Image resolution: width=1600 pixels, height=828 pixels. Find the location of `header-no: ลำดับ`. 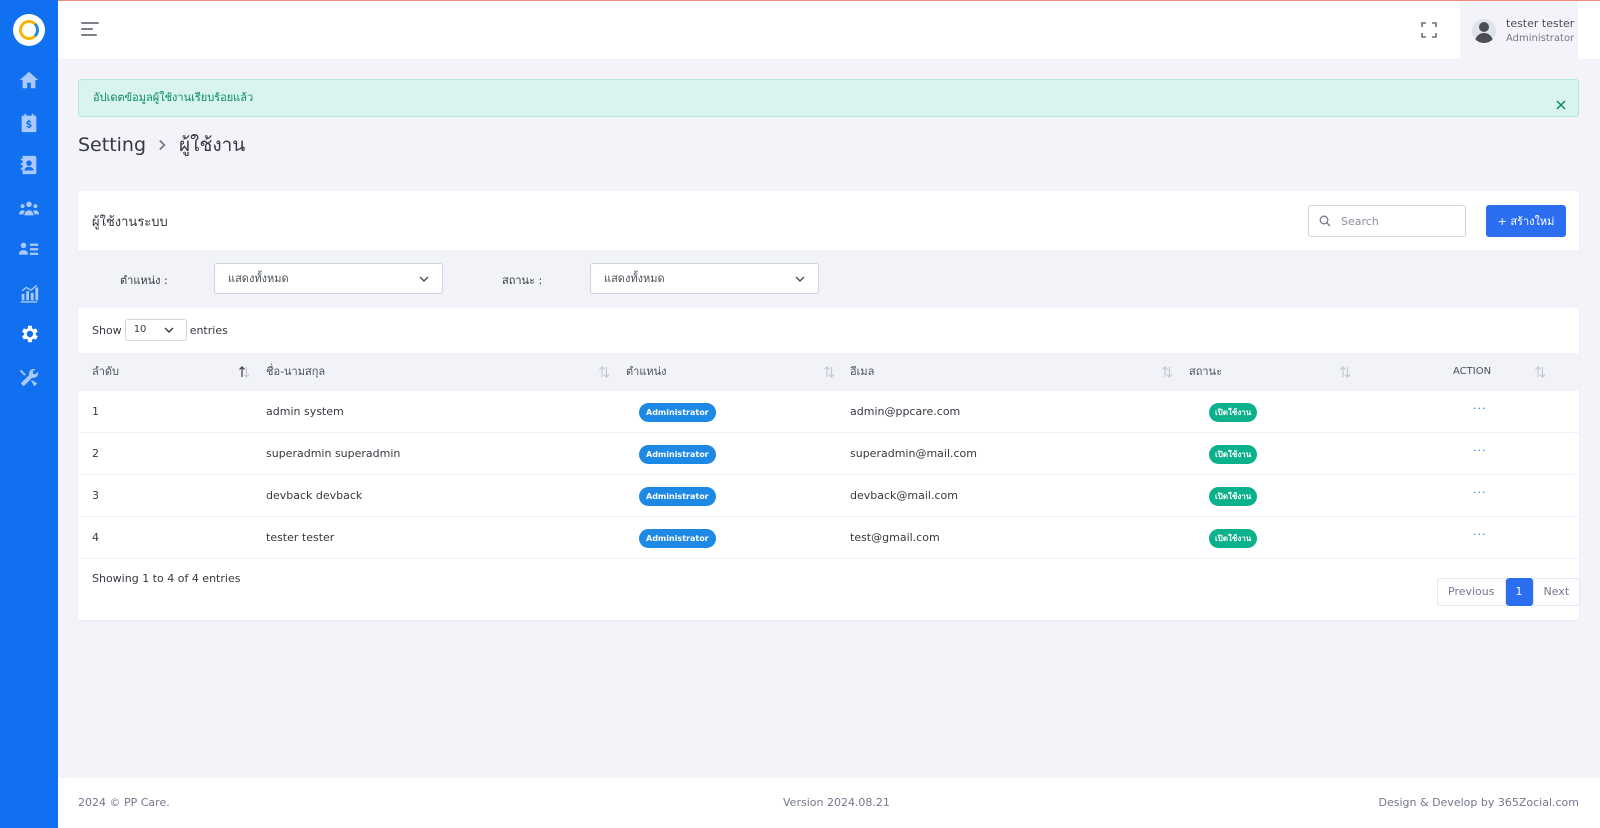

header-no: ลำดับ is located at coordinates (105, 372).